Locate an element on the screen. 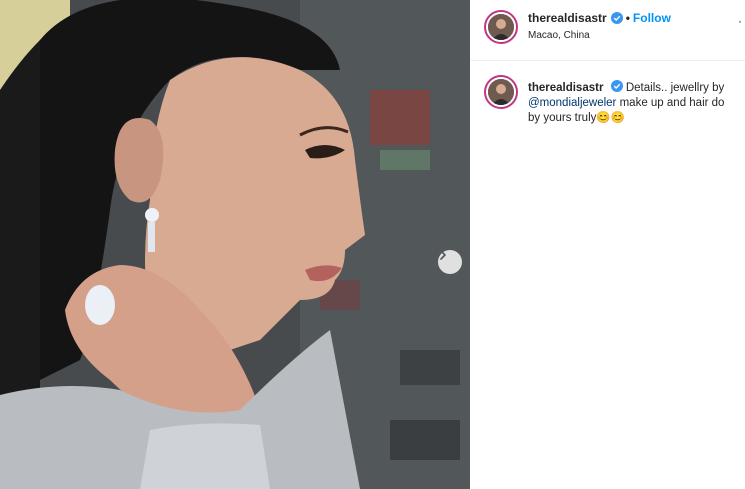  caption-emoji: 😊😊 is located at coordinates (611, 118).